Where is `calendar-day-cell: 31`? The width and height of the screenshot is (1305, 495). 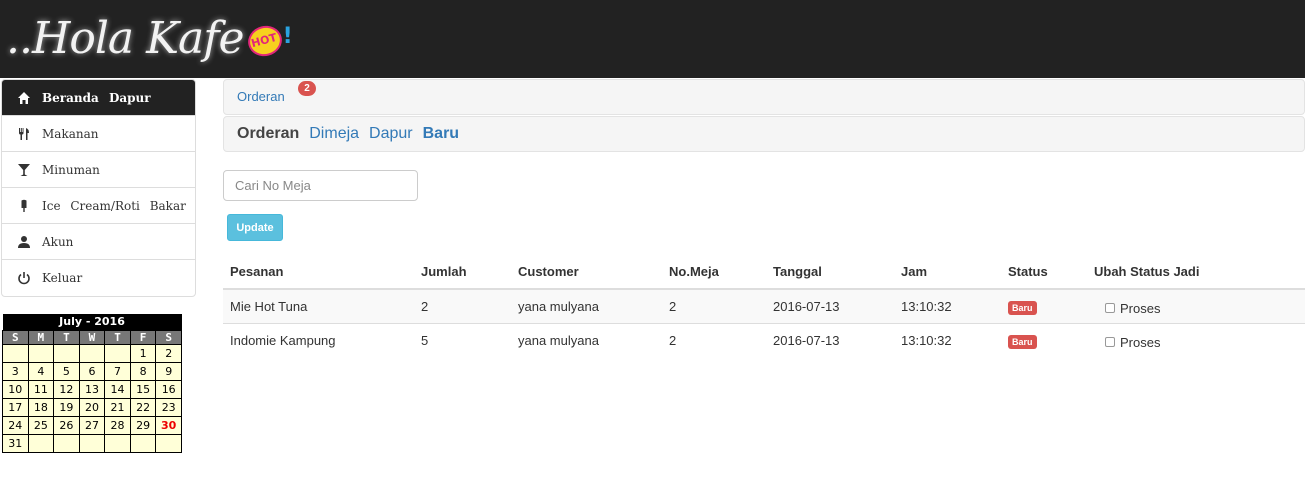
calendar-day-cell: 31 is located at coordinates (15, 443).